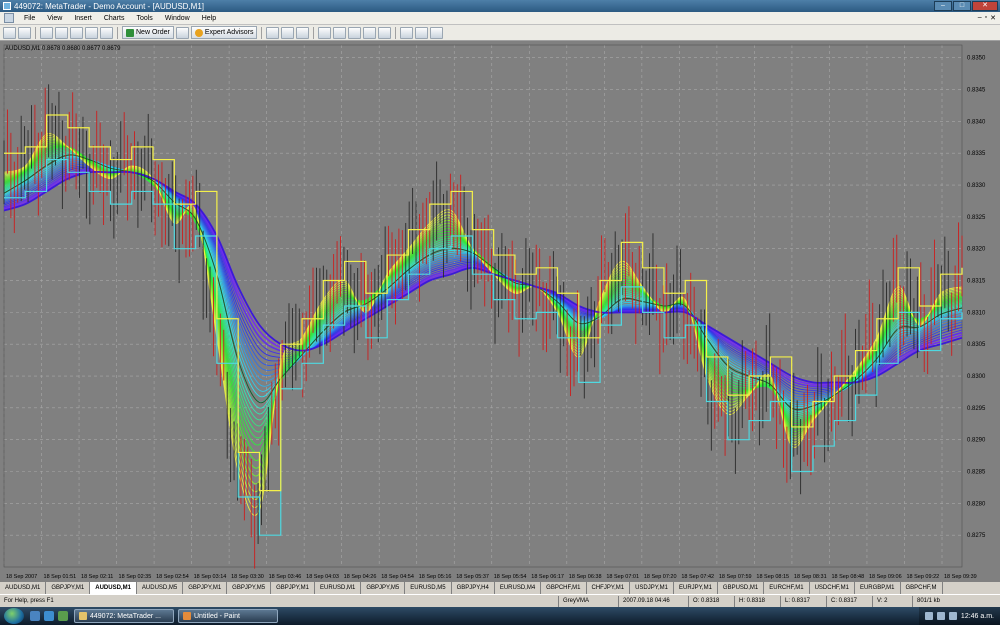 The image size is (1000, 625). What do you see at coordinates (437, 32) in the screenshot?
I see `templates-icon` at bounding box center [437, 32].